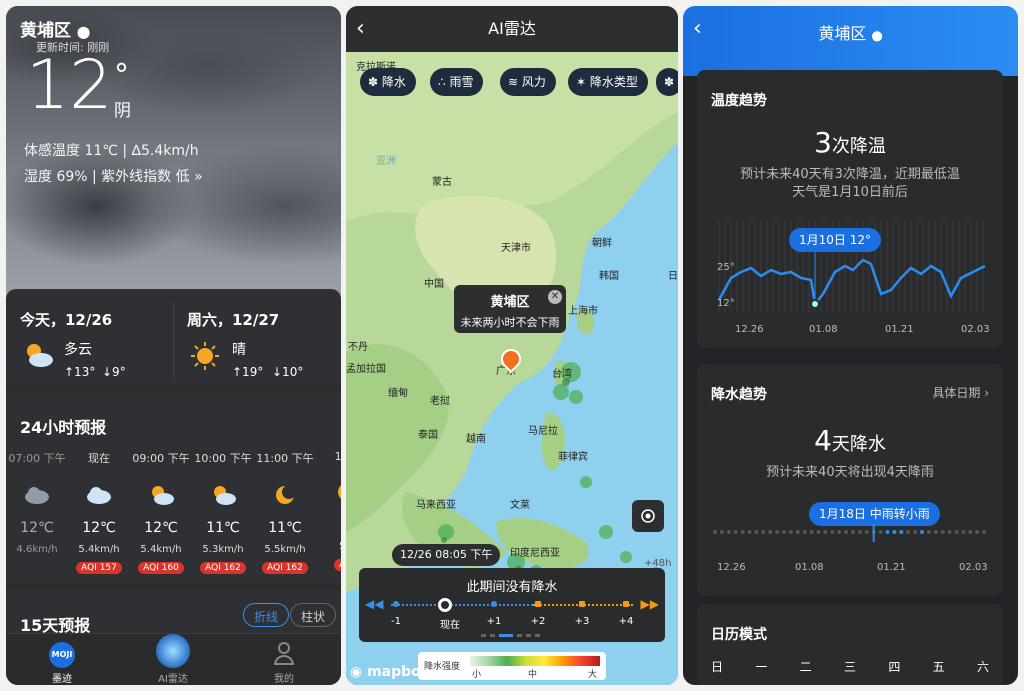  What do you see at coordinates (899, 329) in the screenshot?
I see `x-label: 01.21` at bounding box center [899, 329].